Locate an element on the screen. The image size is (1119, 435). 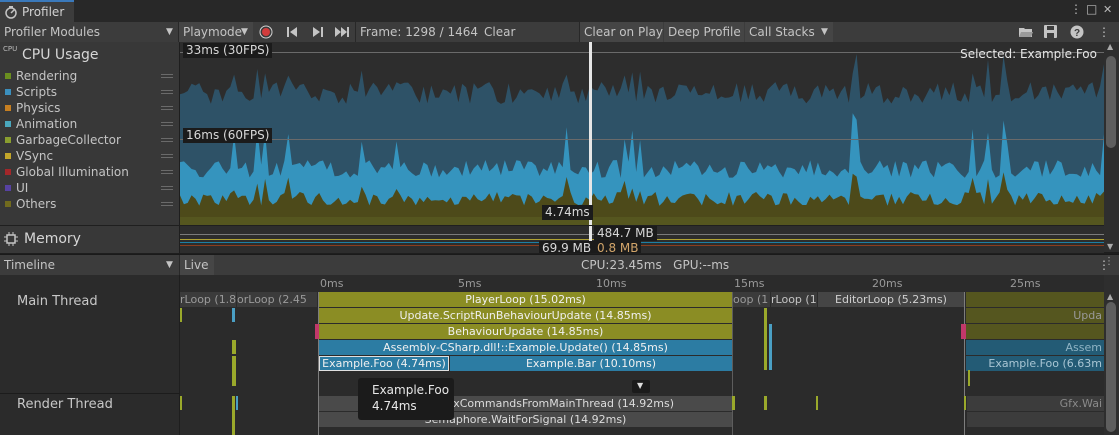
playerloop-sample-next is located at coordinates (1035, 299).